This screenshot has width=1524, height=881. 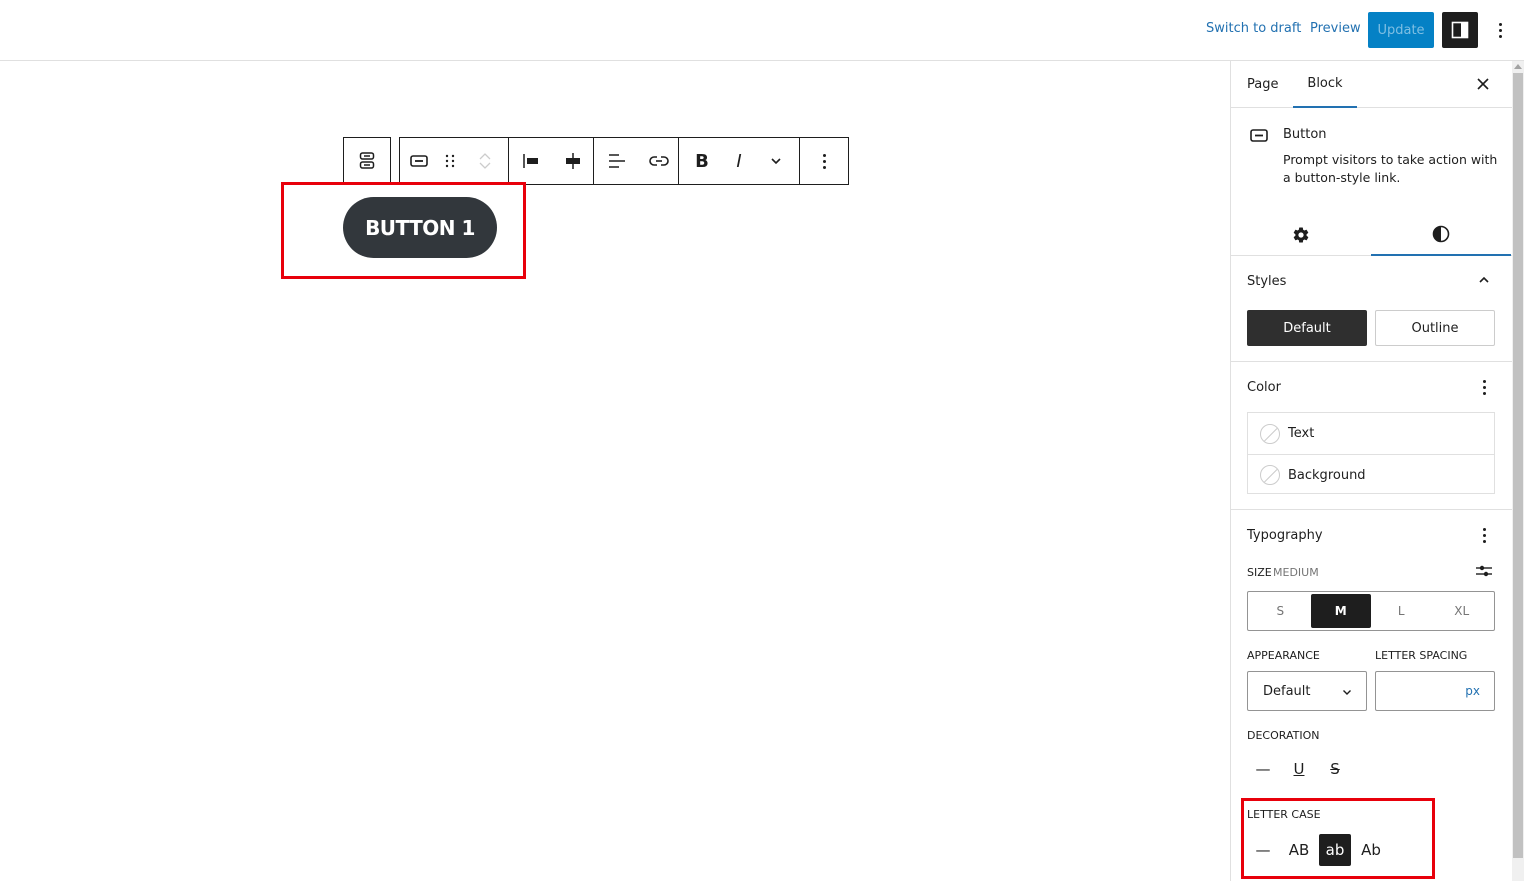 I want to click on custom-size-button, so click(x=1484, y=571).